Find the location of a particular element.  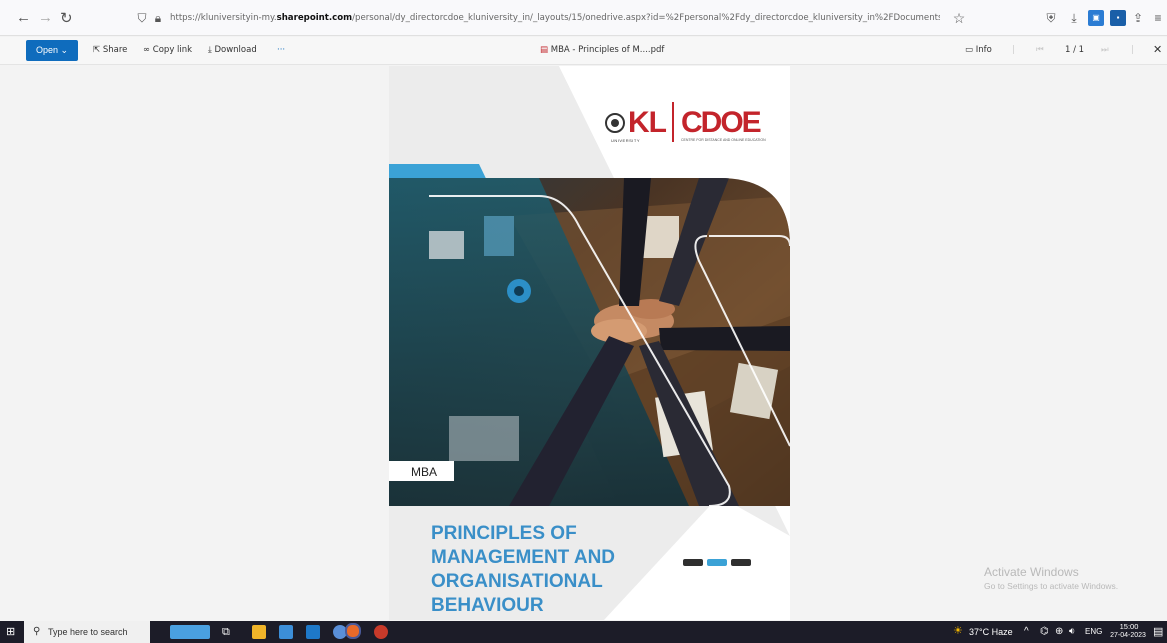

globe-icon: ⊕ is located at coordinates (1059, 631).